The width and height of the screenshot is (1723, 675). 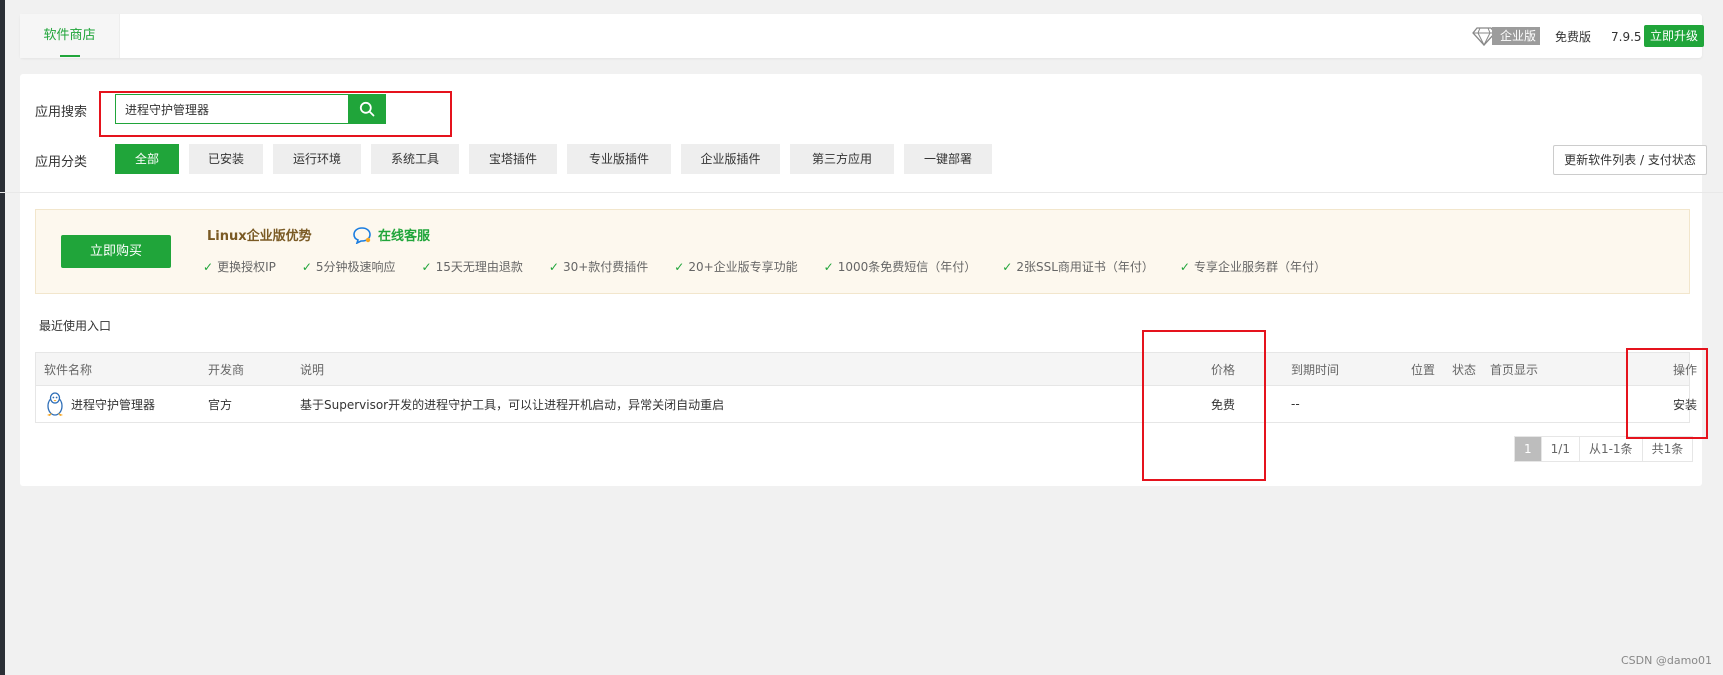 I want to click on expire-cell: --, so click(x=1295, y=404).